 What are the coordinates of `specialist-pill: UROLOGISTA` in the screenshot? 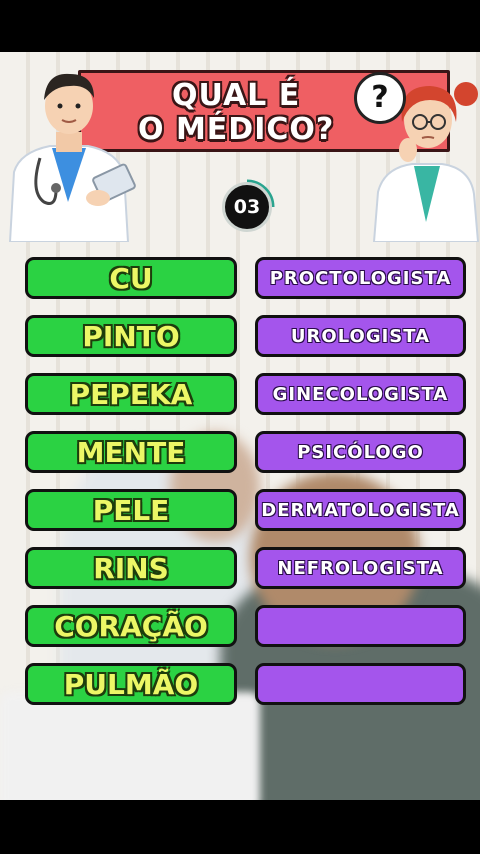 It's located at (360, 336).